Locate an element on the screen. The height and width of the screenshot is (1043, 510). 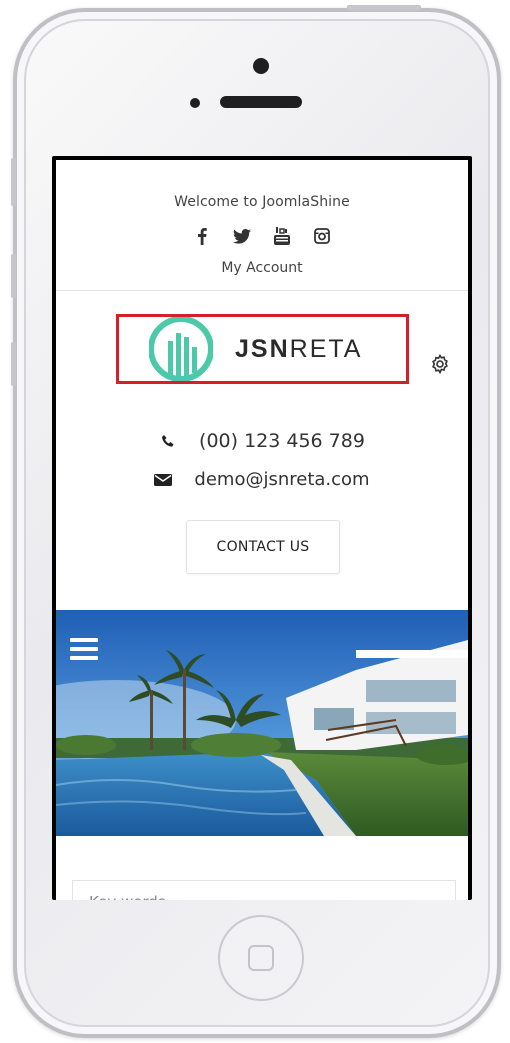
keyword-search-input: Key words is located at coordinates (264, 890).